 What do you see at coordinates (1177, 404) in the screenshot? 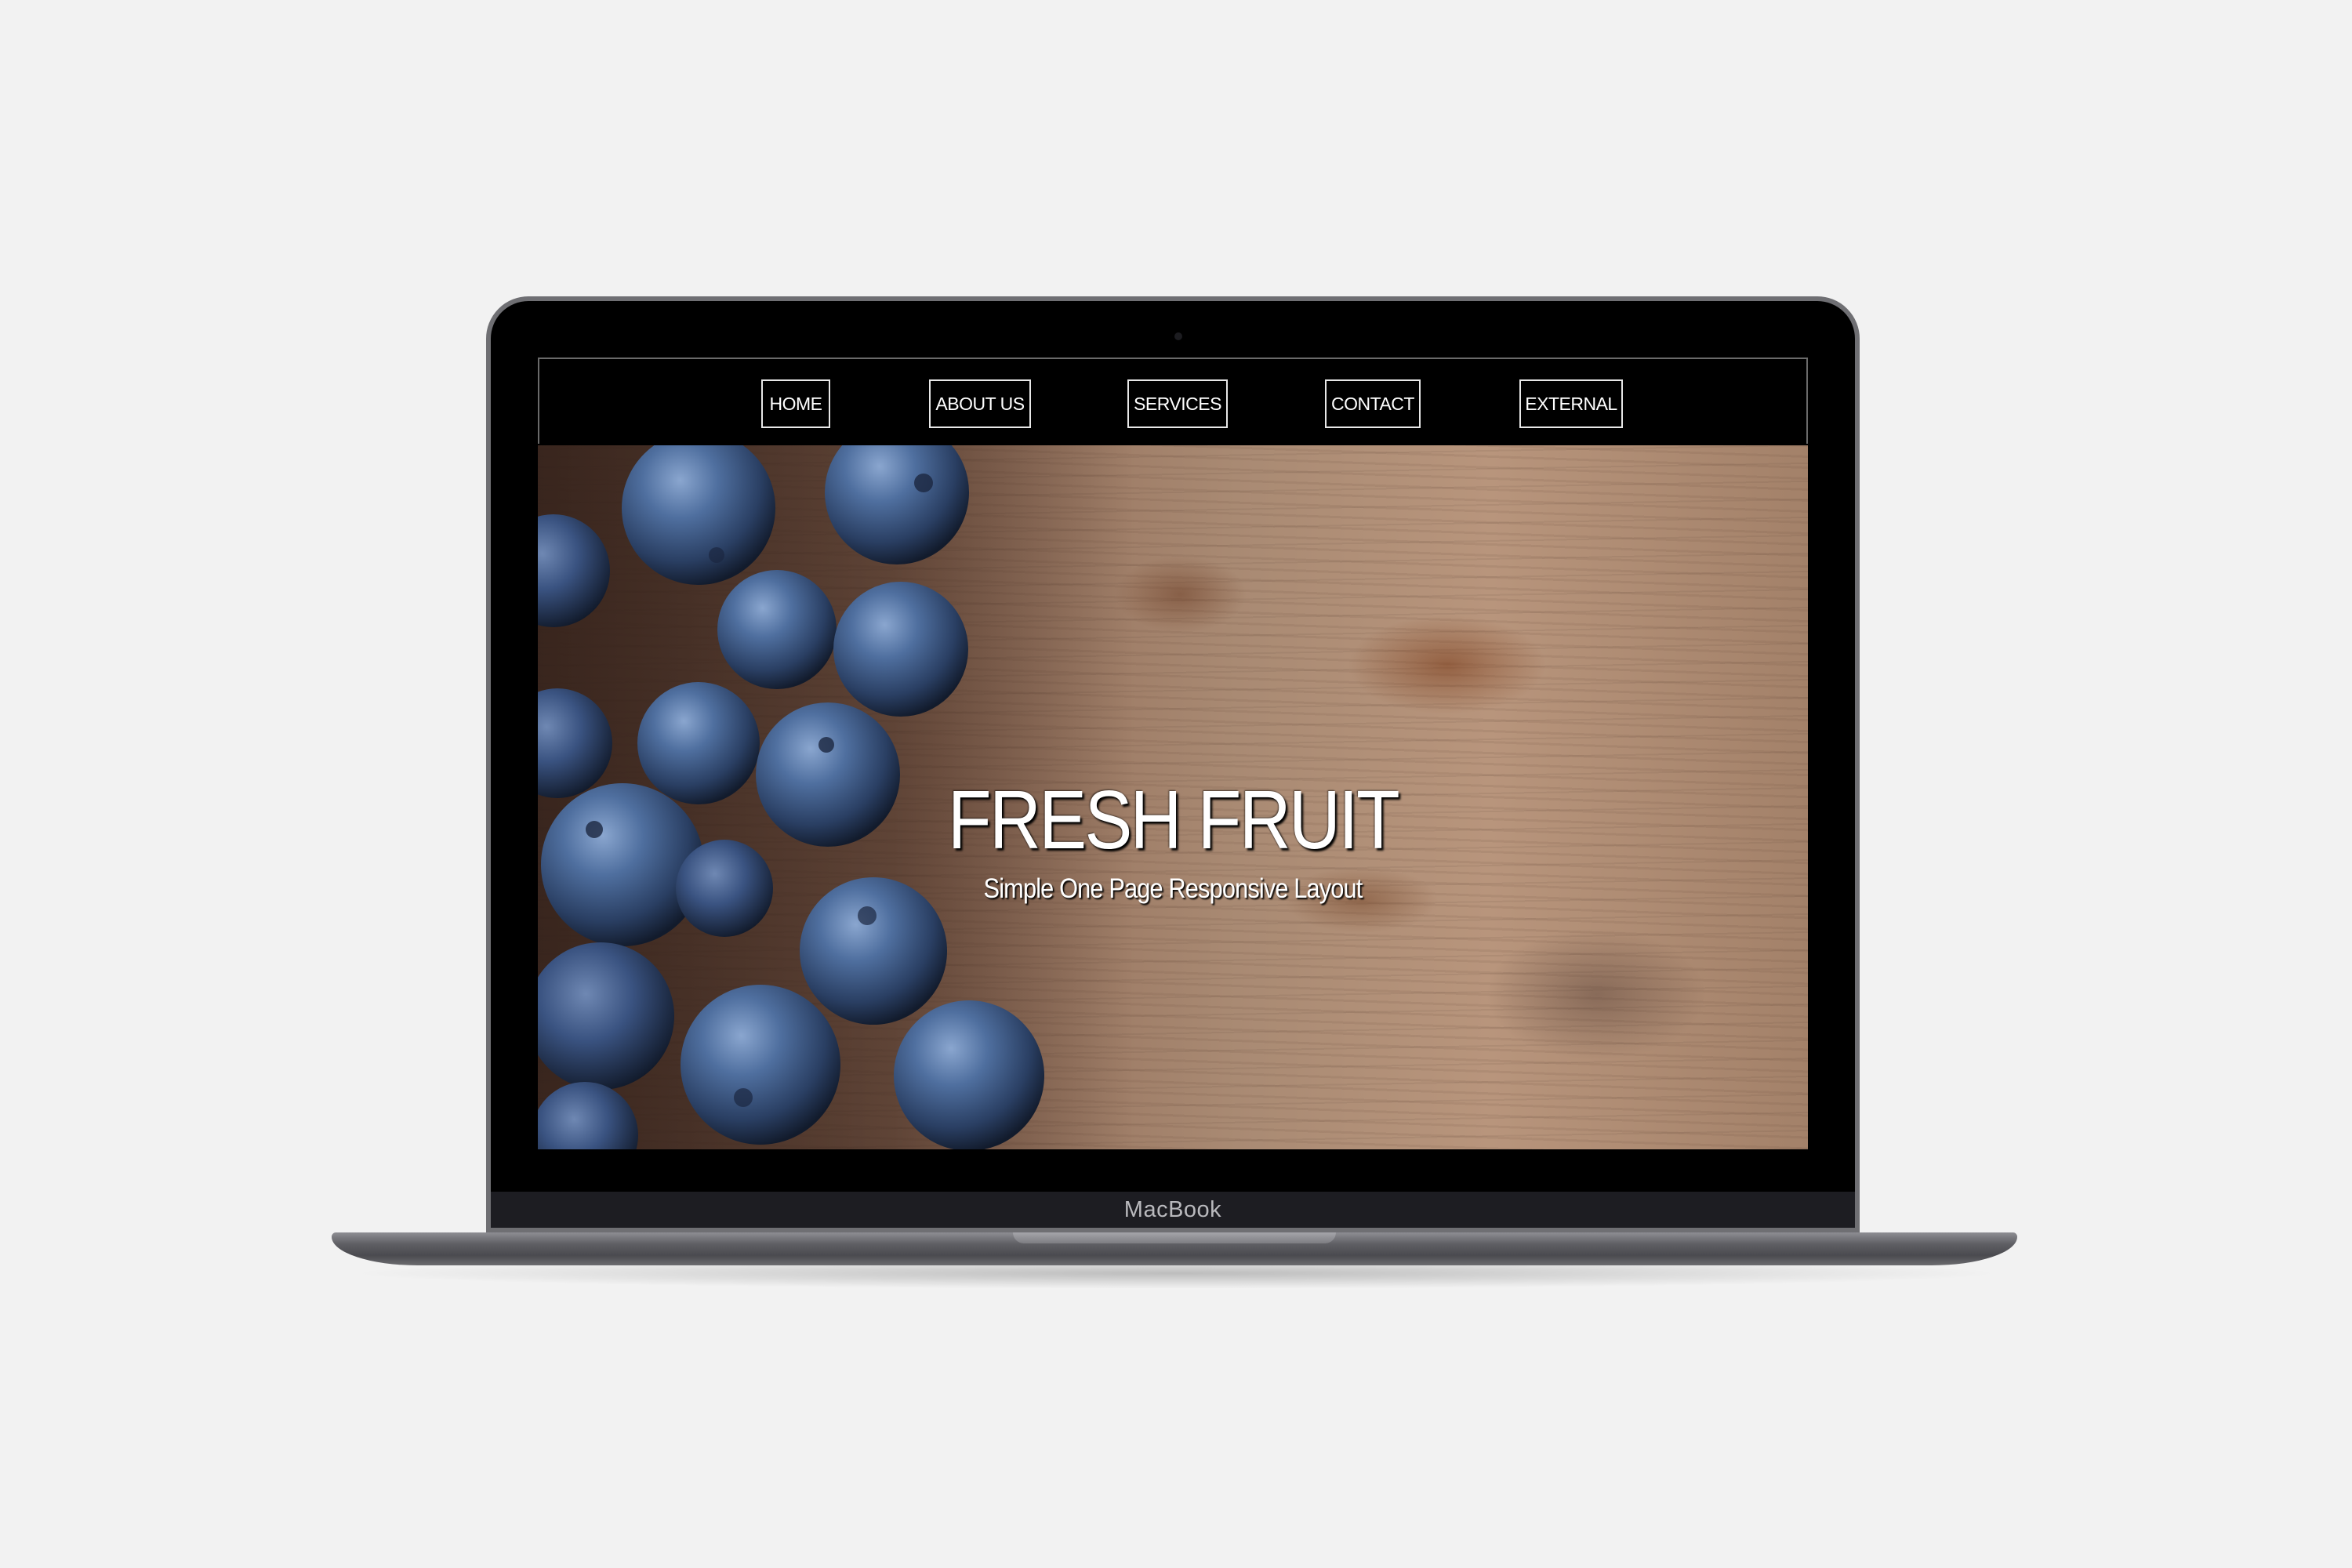
I see `nav-services-button: SERVICES` at bounding box center [1177, 404].